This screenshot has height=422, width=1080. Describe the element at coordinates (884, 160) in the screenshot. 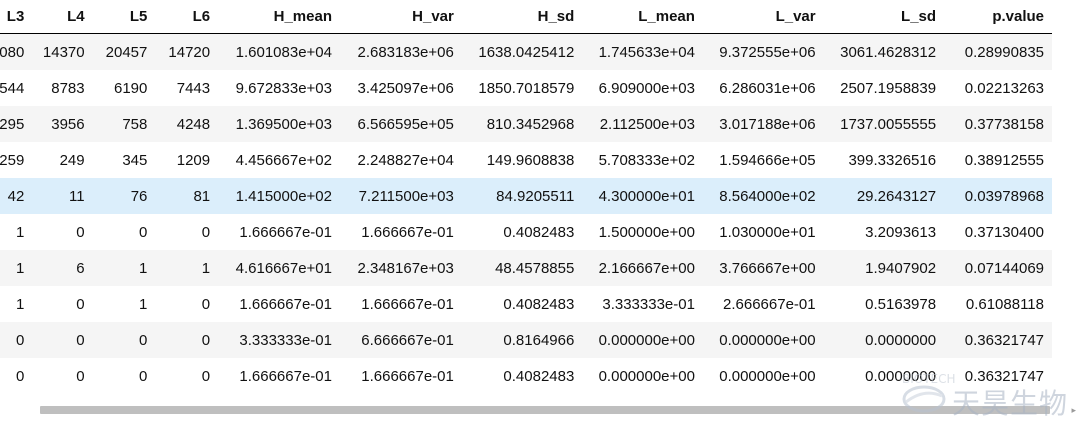

I see `table-cell: 399.3326516` at that location.